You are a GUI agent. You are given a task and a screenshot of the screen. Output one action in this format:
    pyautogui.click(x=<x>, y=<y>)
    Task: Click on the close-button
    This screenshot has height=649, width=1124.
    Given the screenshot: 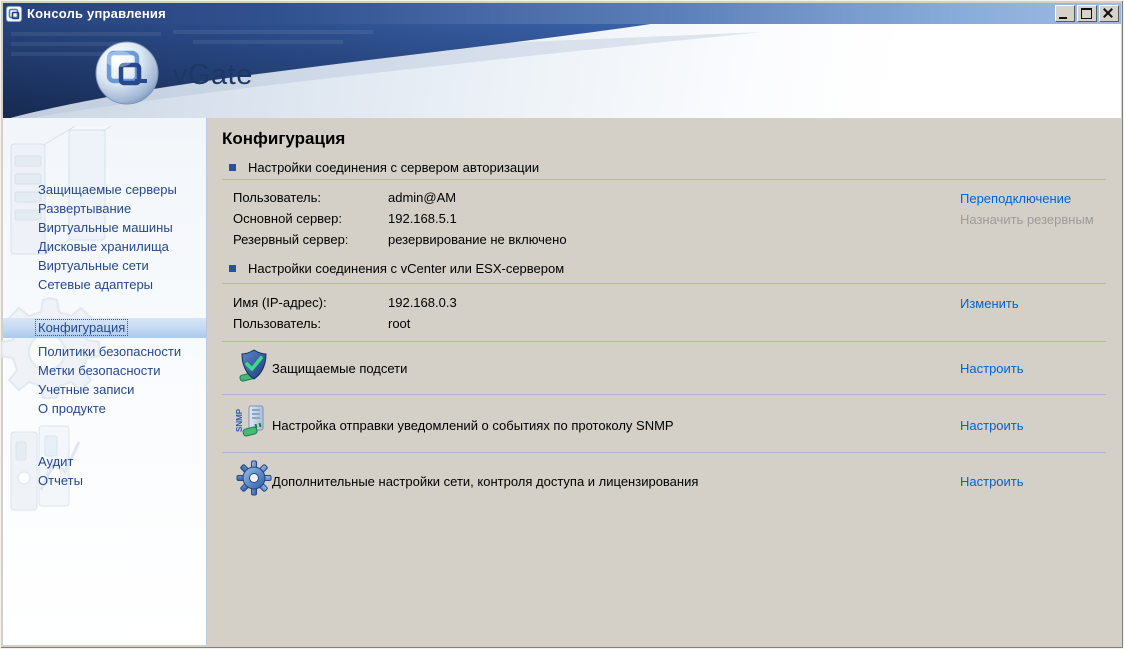 What is the action you would take?
    pyautogui.click(x=1109, y=13)
    